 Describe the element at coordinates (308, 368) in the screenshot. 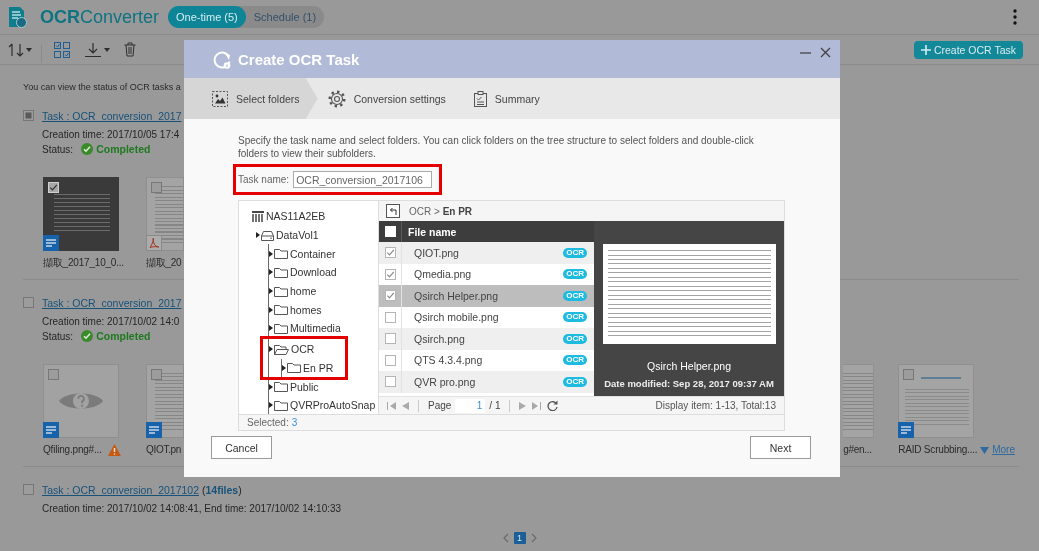

I see `tree-item: En PR` at that location.